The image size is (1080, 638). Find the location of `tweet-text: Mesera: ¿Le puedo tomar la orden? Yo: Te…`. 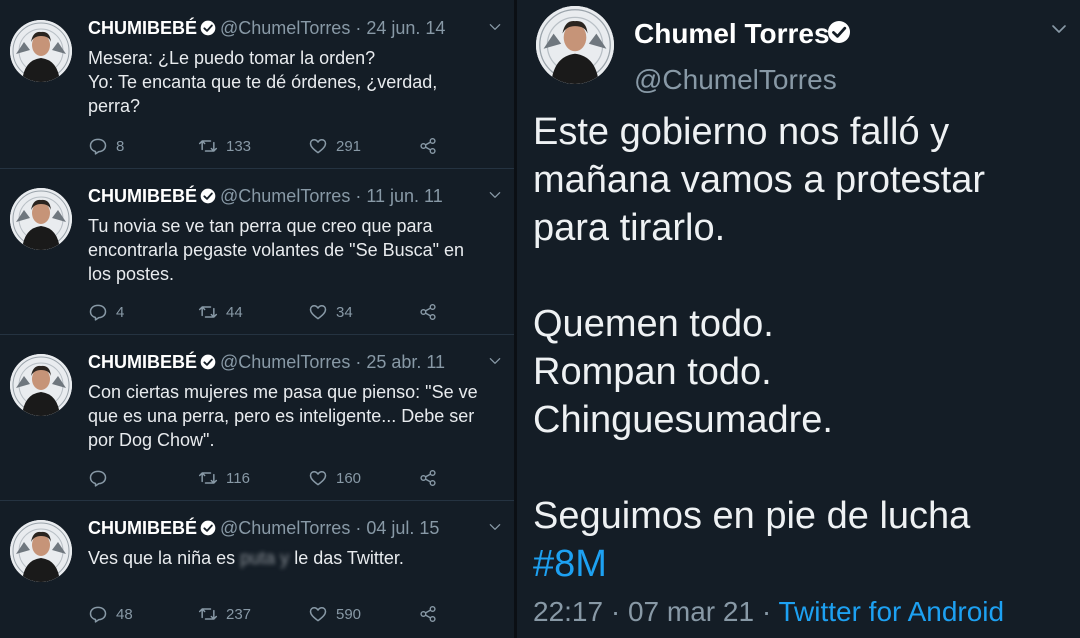

tweet-text: Mesera: ¿Le puedo tomar la orden? Yo: Te… is located at coordinates (293, 82).